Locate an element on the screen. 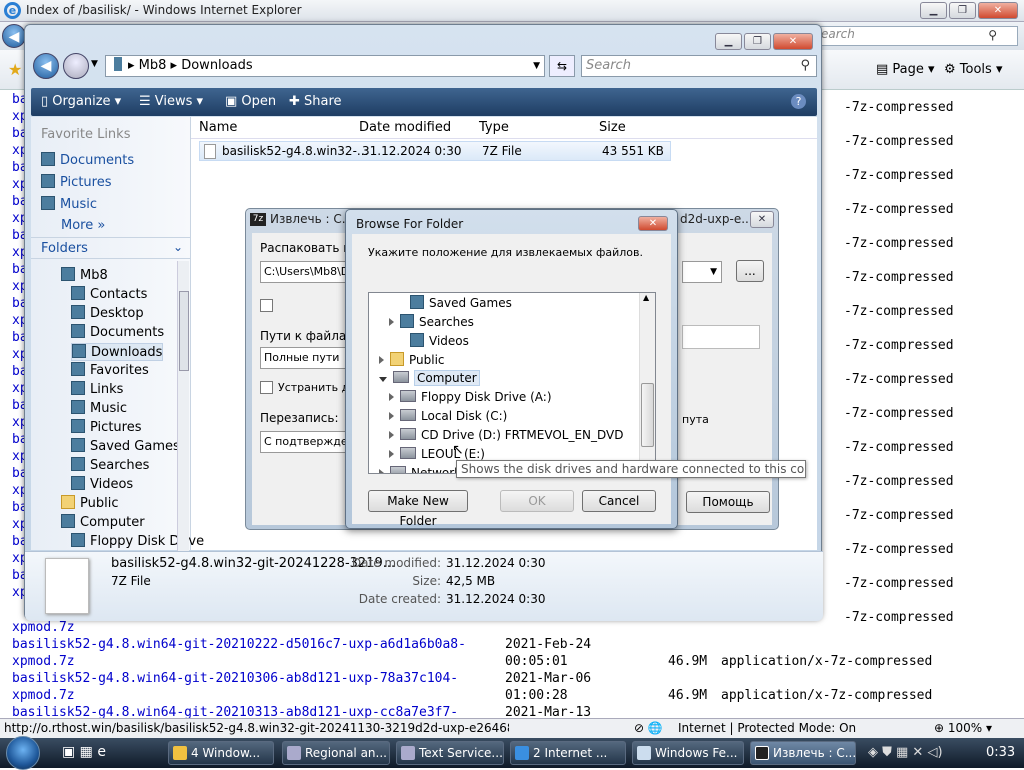  start-button is located at coordinates (23, 753).